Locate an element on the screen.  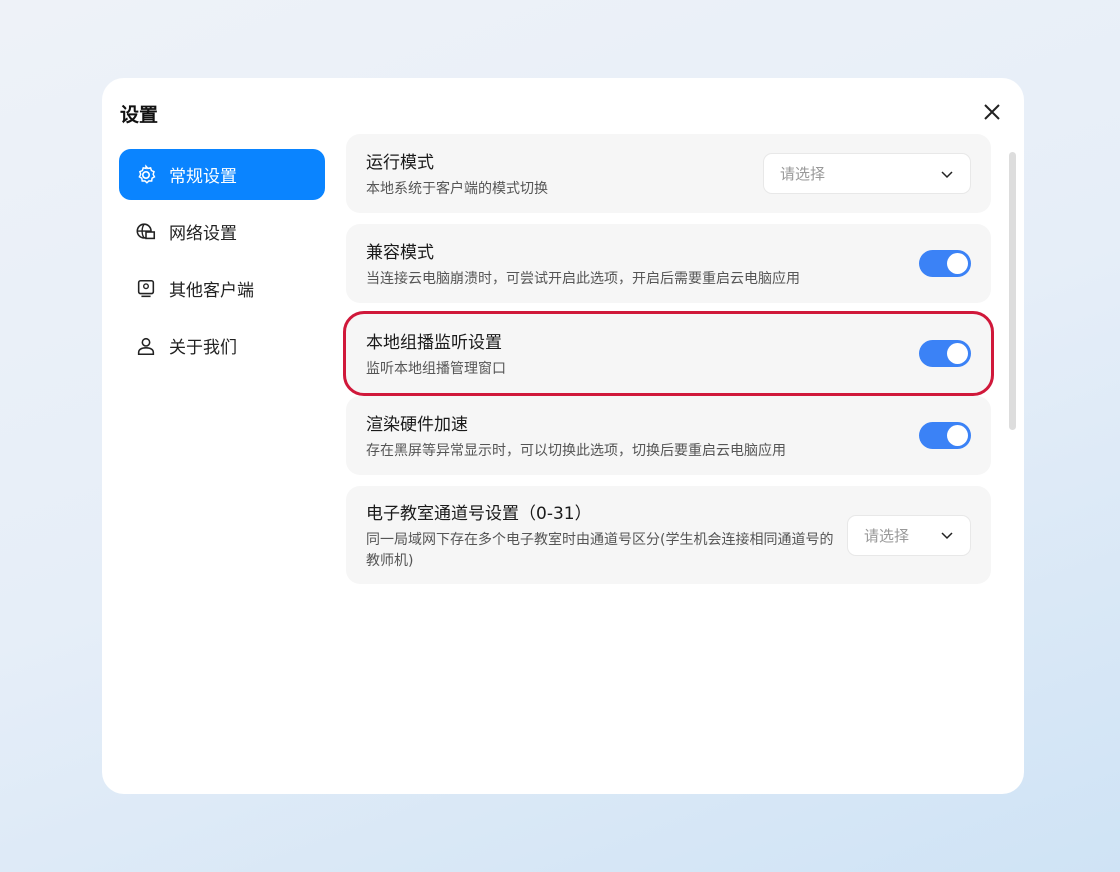
setting-desc: 存在黑屏等异常显示时，可以切换此选项，切换后要重启云电脑应用 is located at coordinates (576, 450).